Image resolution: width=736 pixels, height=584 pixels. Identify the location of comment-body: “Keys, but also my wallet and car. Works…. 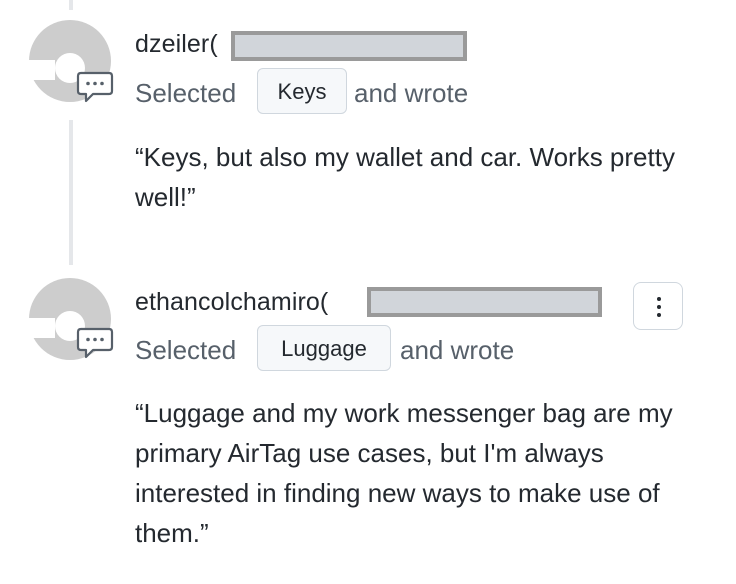
(405, 177).